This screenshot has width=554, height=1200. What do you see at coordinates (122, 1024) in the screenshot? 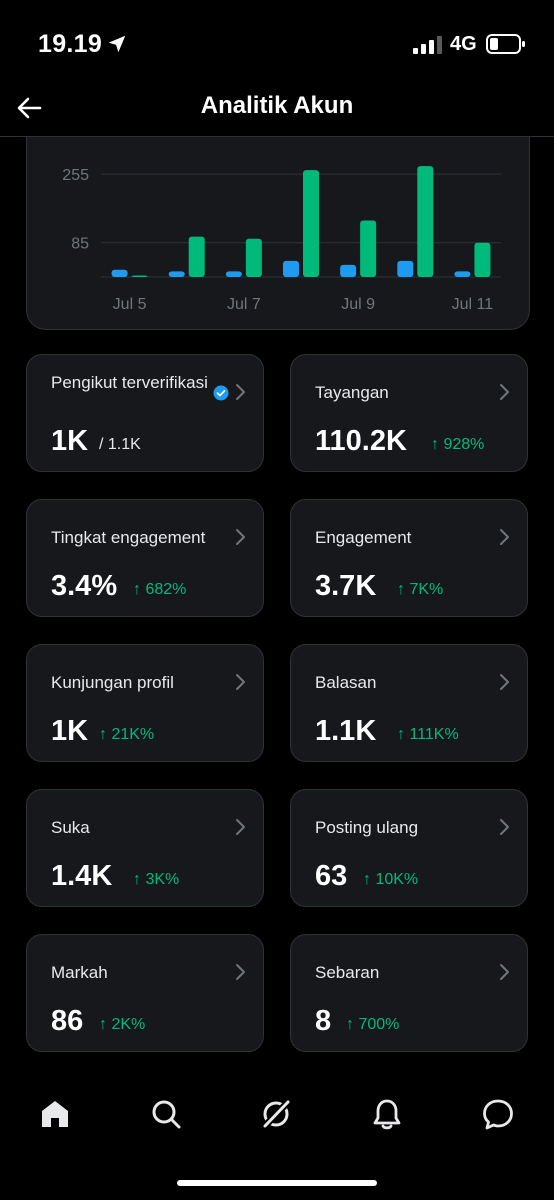
I see `metric-change: ↑ 2K%` at bounding box center [122, 1024].